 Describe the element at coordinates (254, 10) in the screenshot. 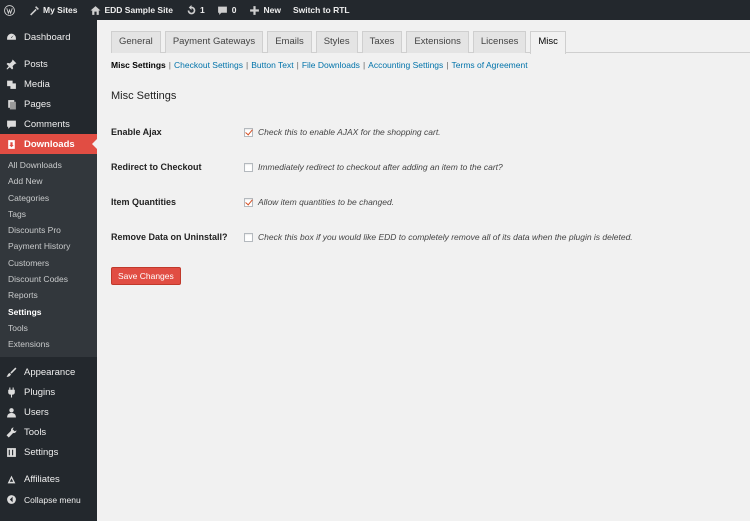

I see `plus-icon` at that location.